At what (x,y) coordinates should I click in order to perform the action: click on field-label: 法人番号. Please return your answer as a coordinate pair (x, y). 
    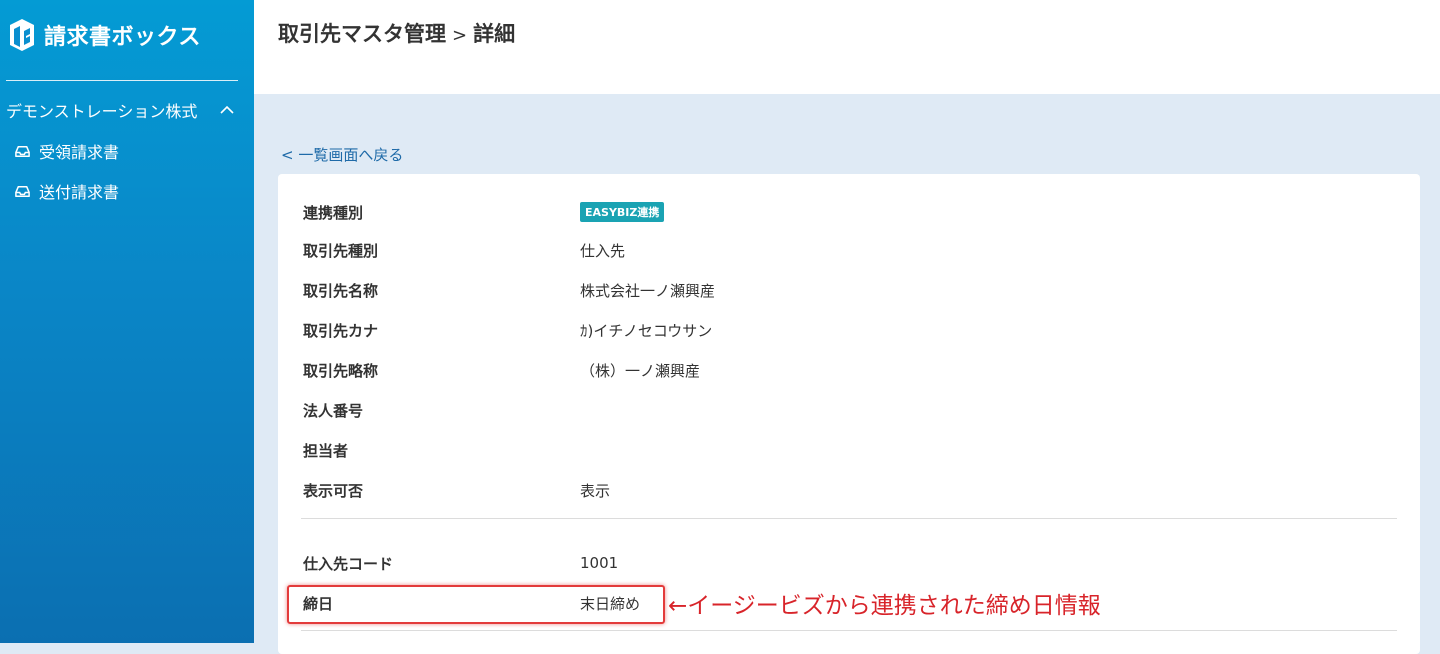
    Looking at the image, I should click on (333, 410).